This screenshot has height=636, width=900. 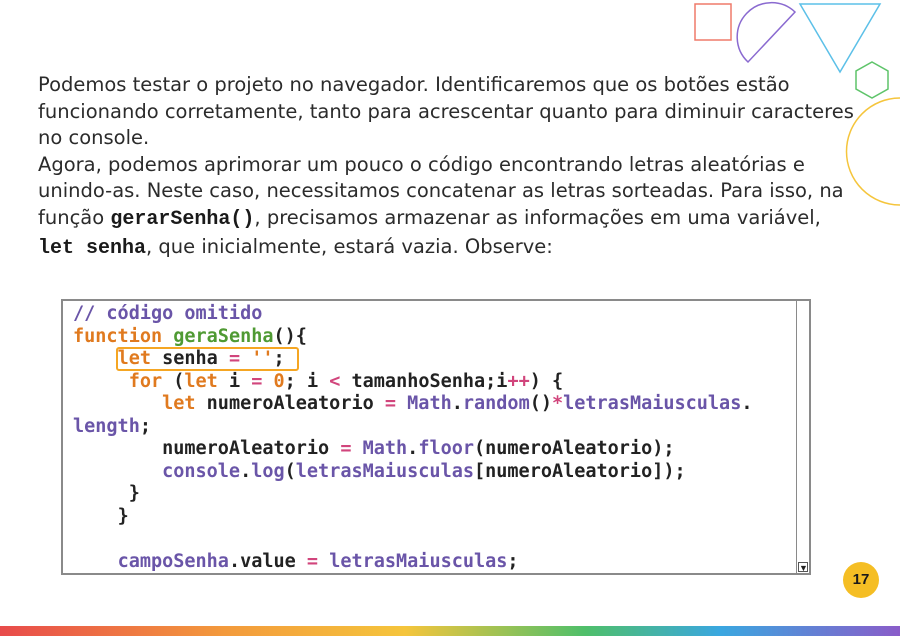 What do you see at coordinates (450, 631) in the screenshot?
I see `rainbow-footer-bar` at bounding box center [450, 631].